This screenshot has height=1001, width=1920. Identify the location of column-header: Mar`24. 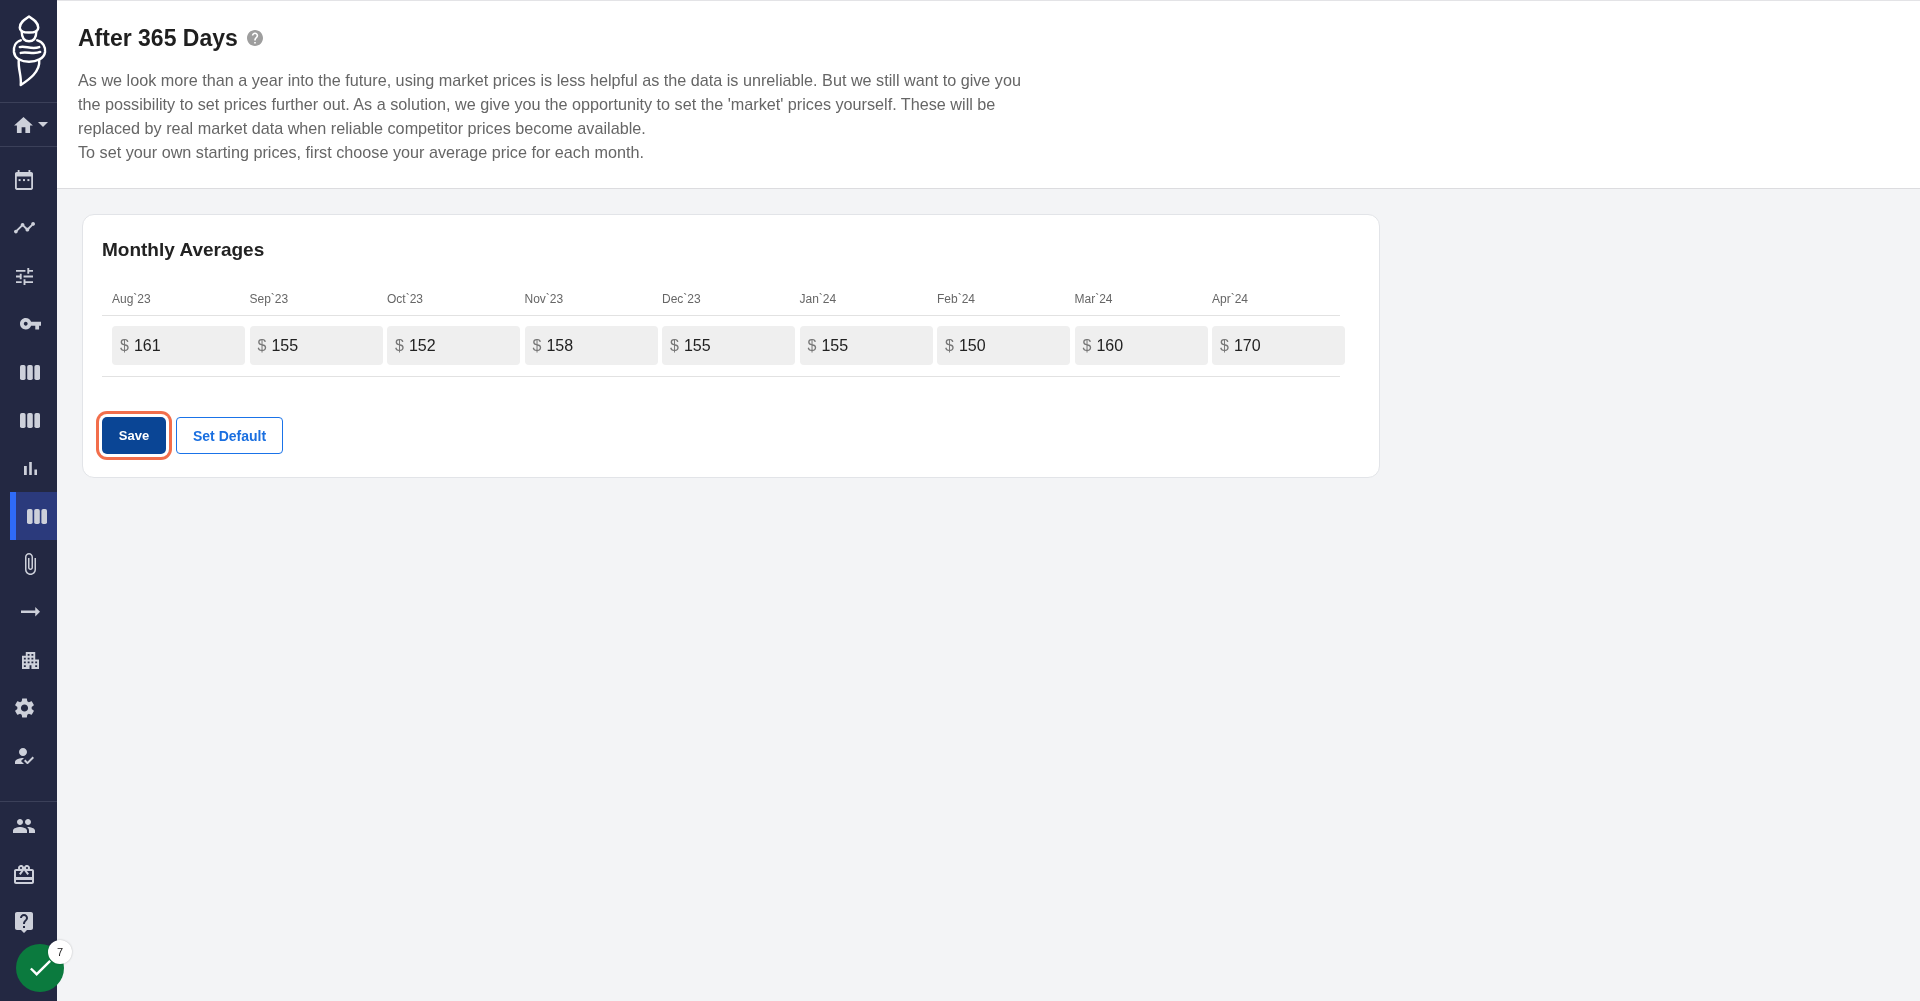
(1093, 299).